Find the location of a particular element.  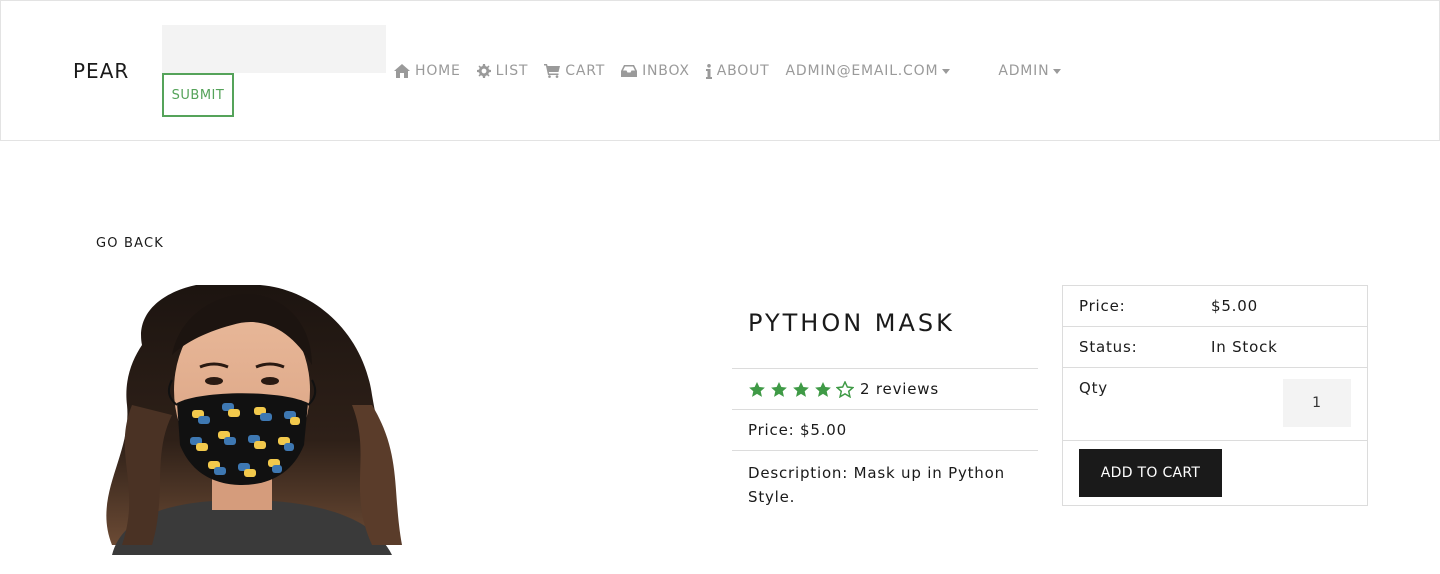

qty-label: Qty is located at coordinates (1093, 388).